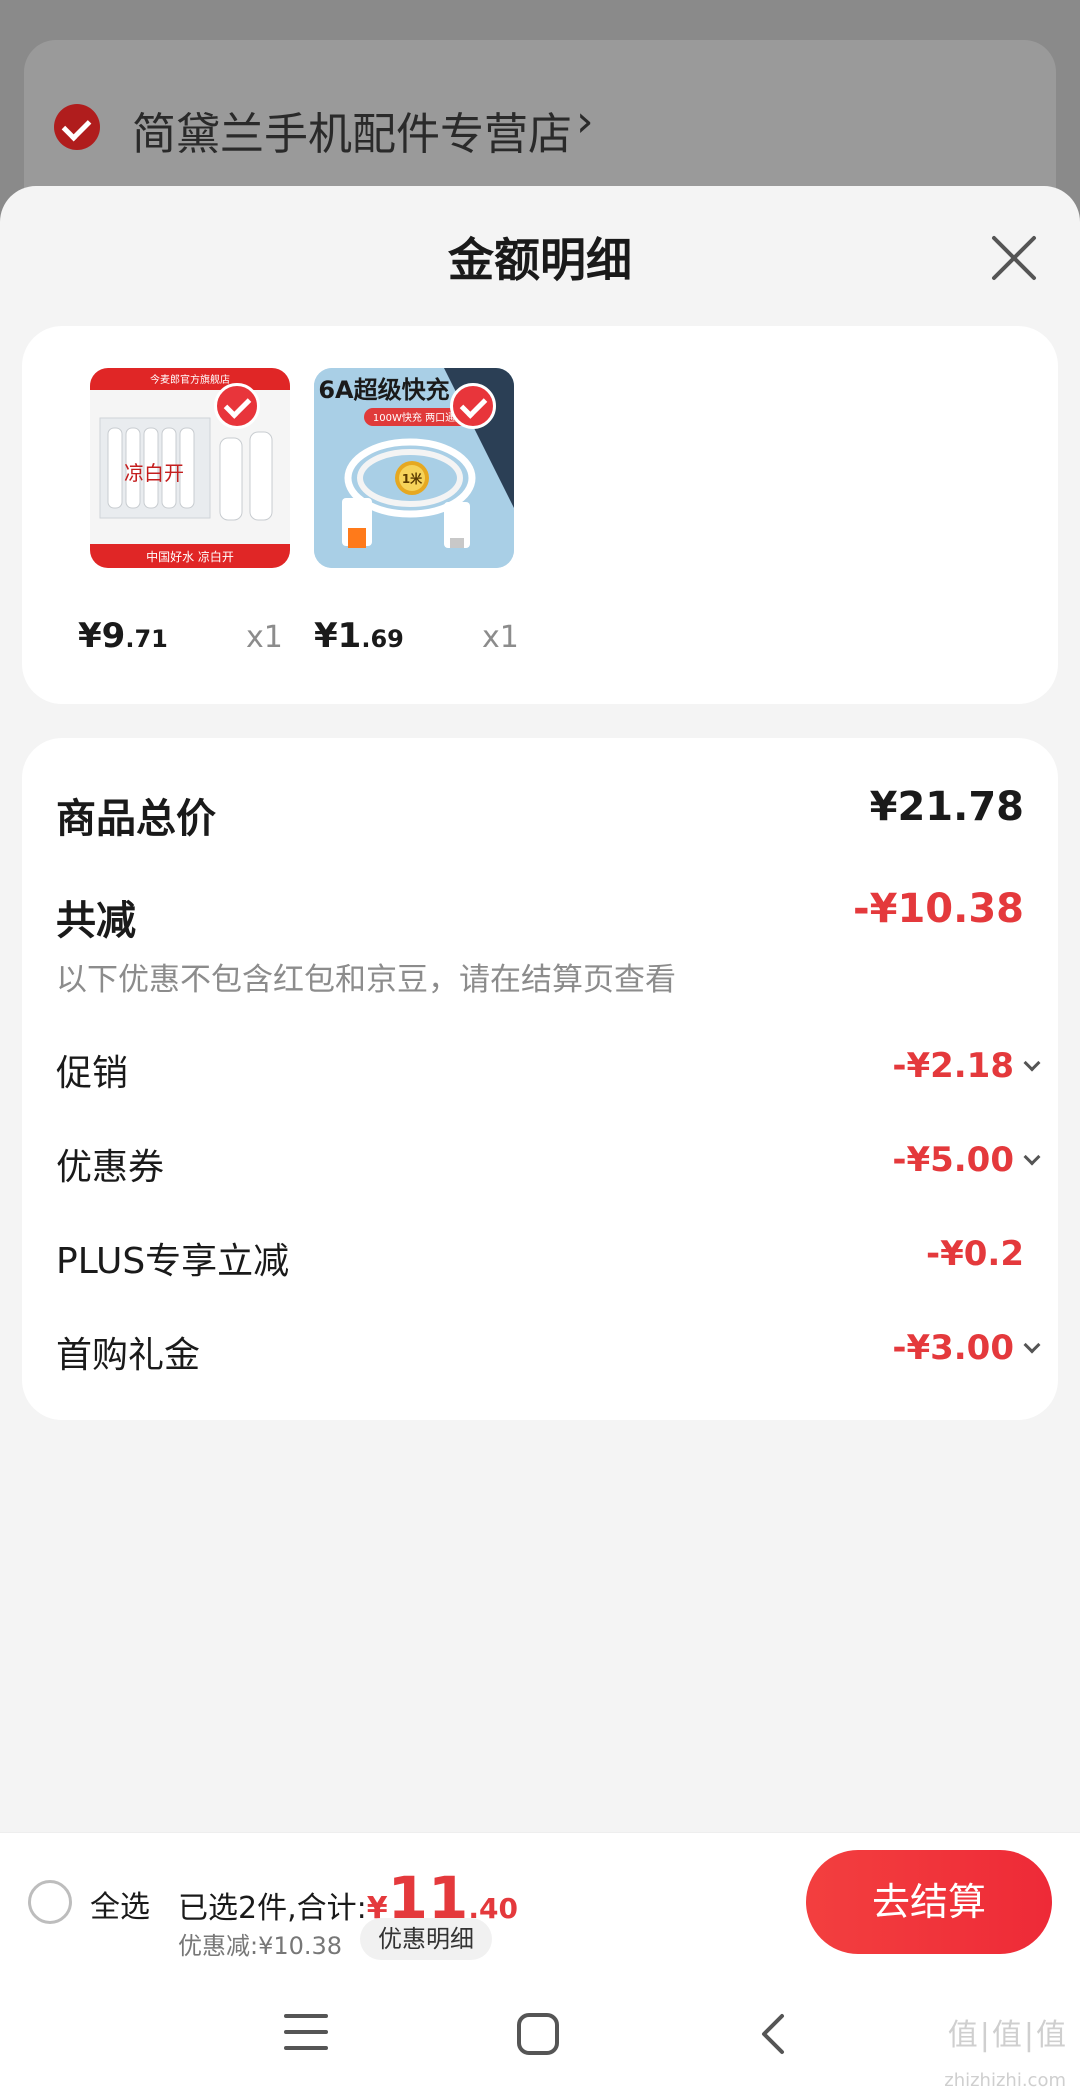 The width and height of the screenshot is (1080, 2100). What do you see at coordinates (128, 1355) in the screenshot?
I see `first-purchase-label: 首购礼金` at bounding box center [128, 1355].